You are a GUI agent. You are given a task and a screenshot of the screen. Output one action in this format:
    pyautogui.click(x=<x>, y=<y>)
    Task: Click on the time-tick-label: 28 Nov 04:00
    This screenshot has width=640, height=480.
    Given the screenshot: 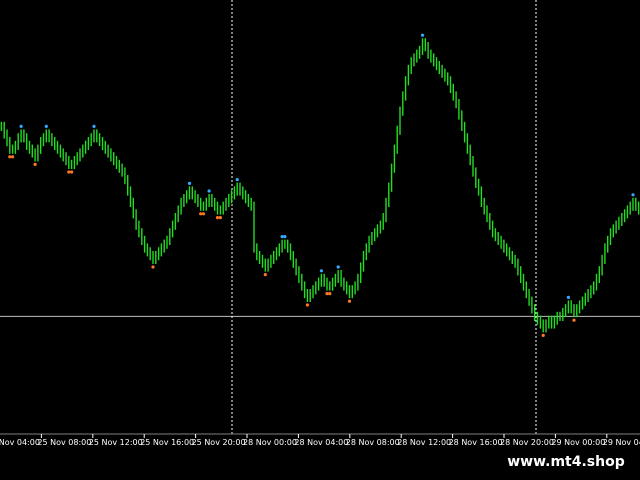 What is the action you would take?
    pyautogui.click(x=321, y=442)
    